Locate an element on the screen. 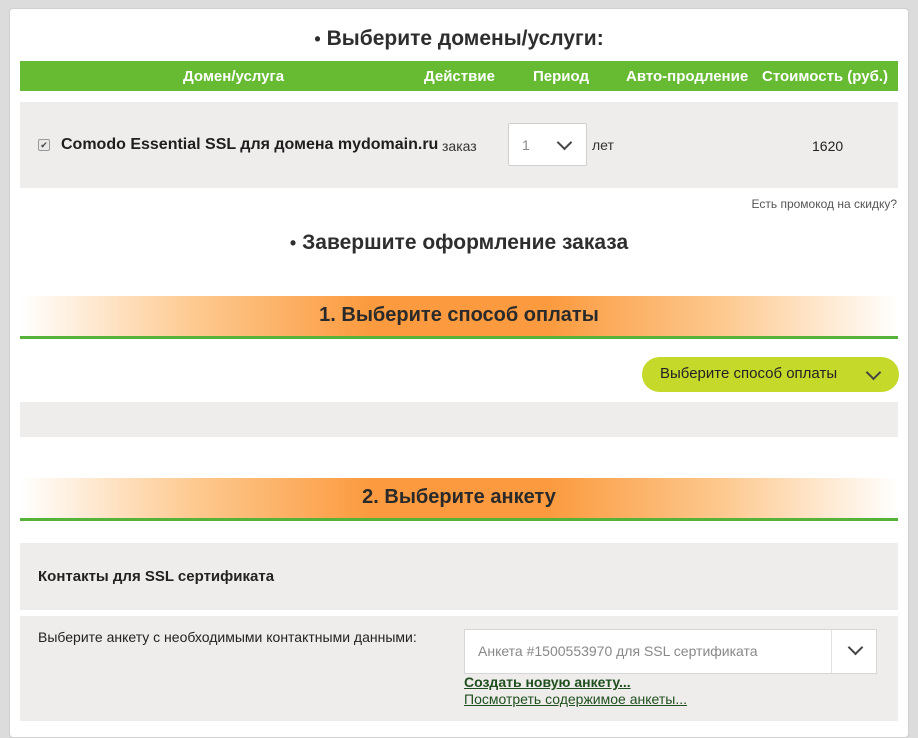 The height and width of the screenshot is (738, 918). service-action: заказ is located at coordinates (459, 146).